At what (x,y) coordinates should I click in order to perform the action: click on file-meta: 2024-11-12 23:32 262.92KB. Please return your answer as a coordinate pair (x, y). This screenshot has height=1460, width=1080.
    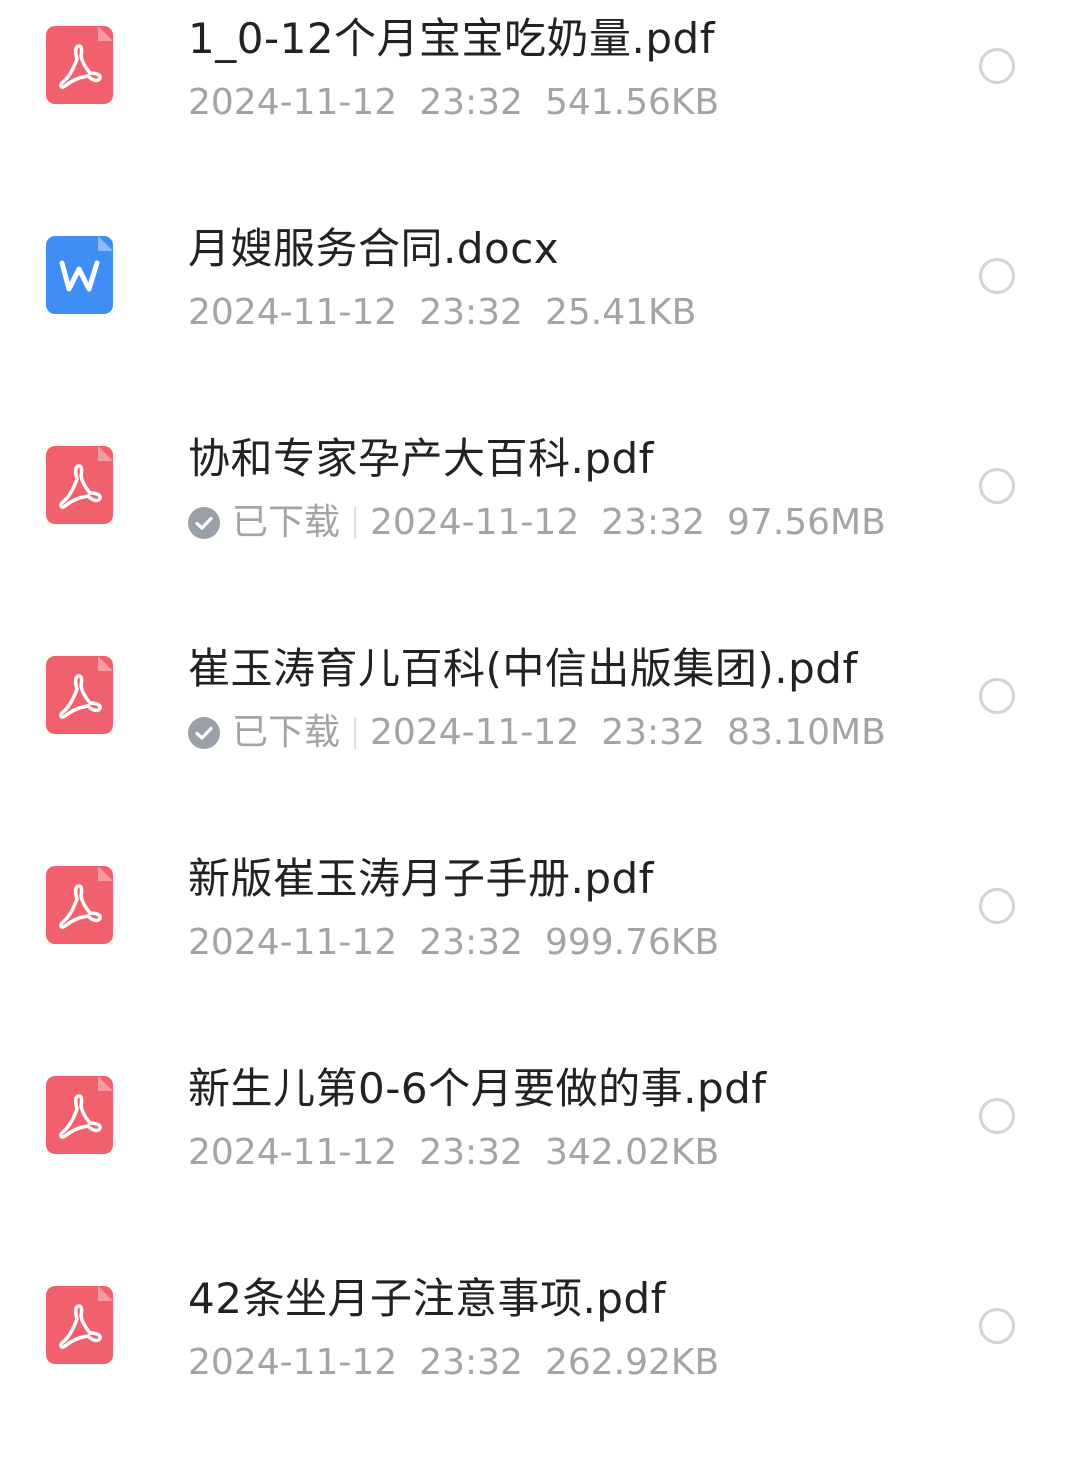
    Looking at the image, I should click on (453, 1363).